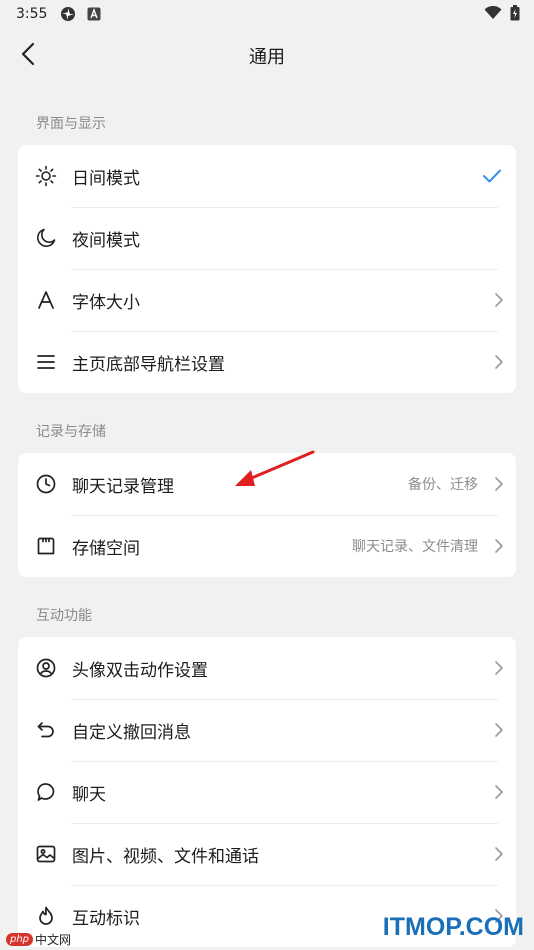 The width and height of the screenshot is (534, 950). What do you see at coordinates (45, 792) in the screenshot?
I see `chat-bubble-icon` at bounding box center [45, 792].